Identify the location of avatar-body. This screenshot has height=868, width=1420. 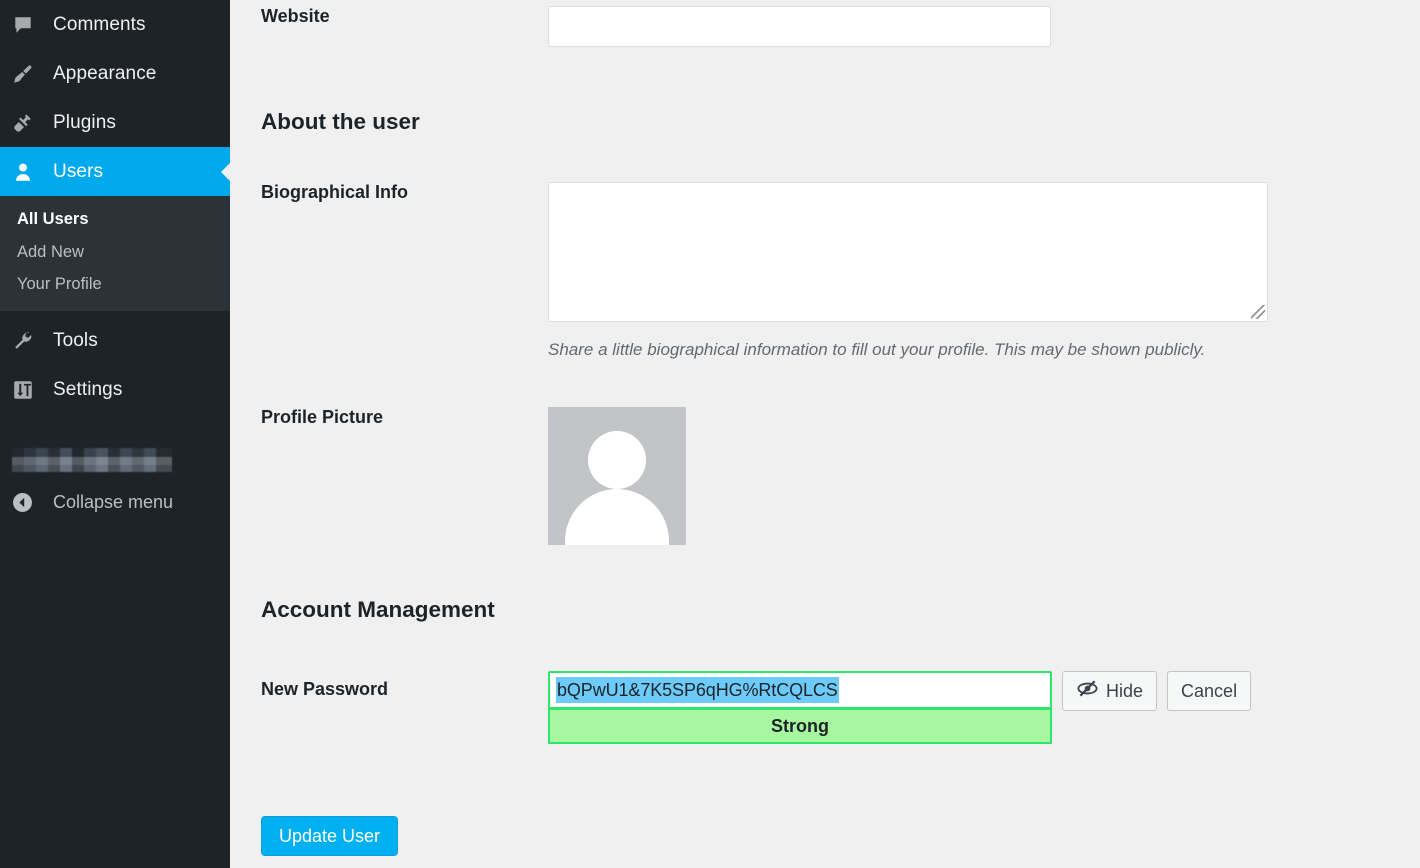
(617, 517).